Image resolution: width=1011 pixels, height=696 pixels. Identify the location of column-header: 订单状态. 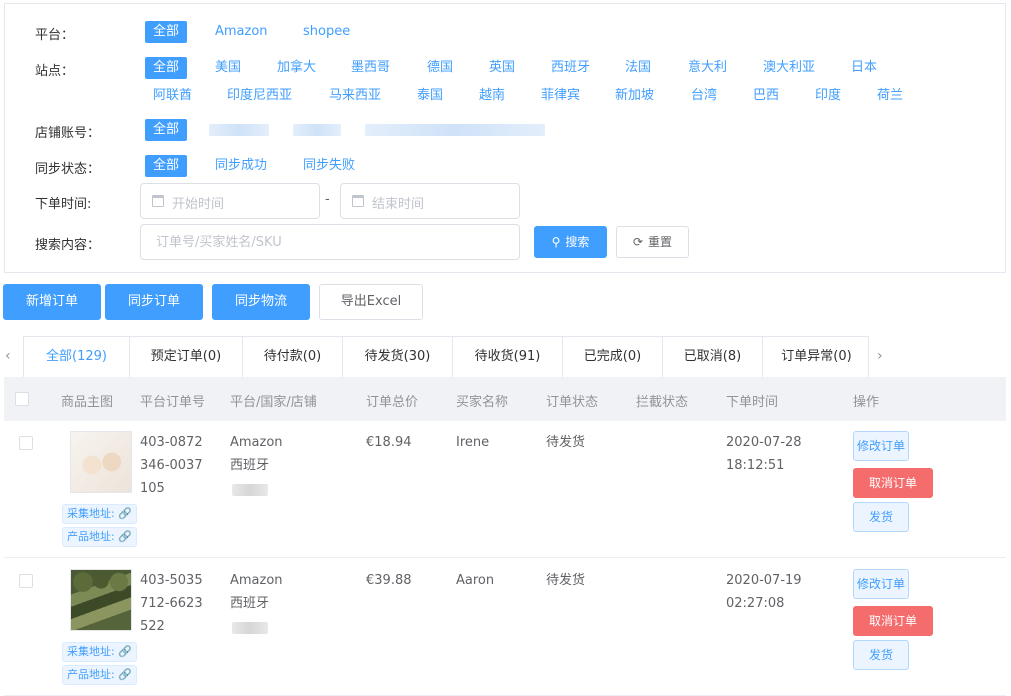
(572, 402).